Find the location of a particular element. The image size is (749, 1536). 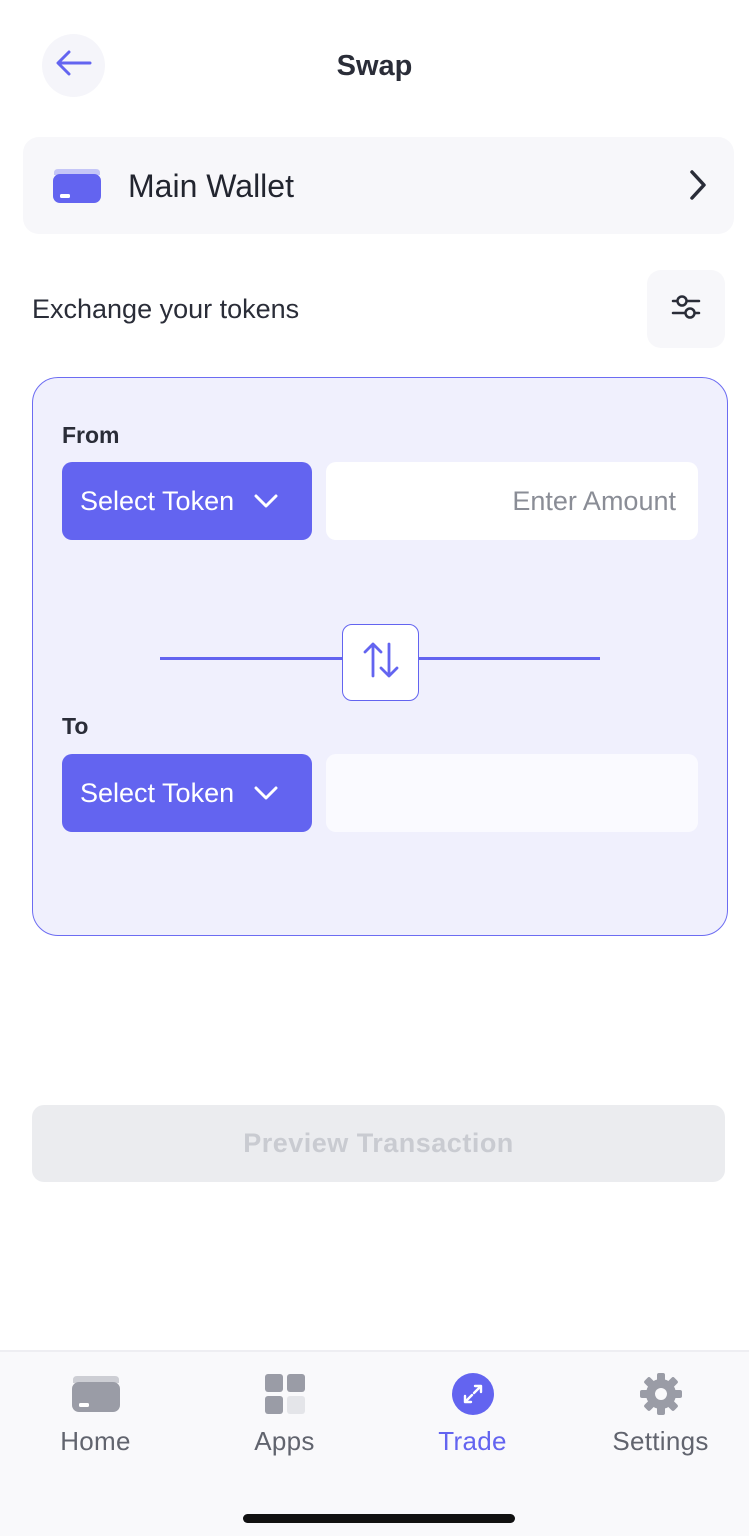

to-token-select: Select Token is located at coordinates (187, 793).